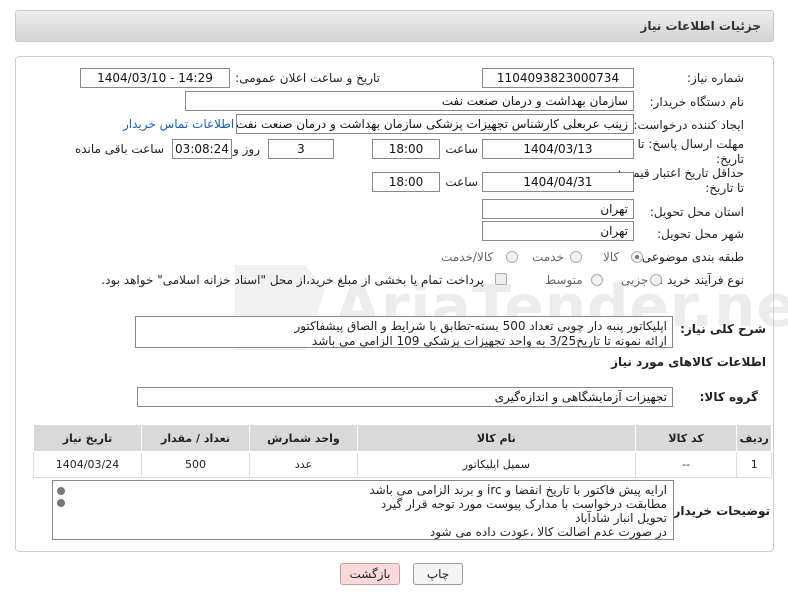 This screenshot has width=788, height=598. Describe the element at coordinates (754, 464) in the screenshot. I see `cell-row: 1` at that location.